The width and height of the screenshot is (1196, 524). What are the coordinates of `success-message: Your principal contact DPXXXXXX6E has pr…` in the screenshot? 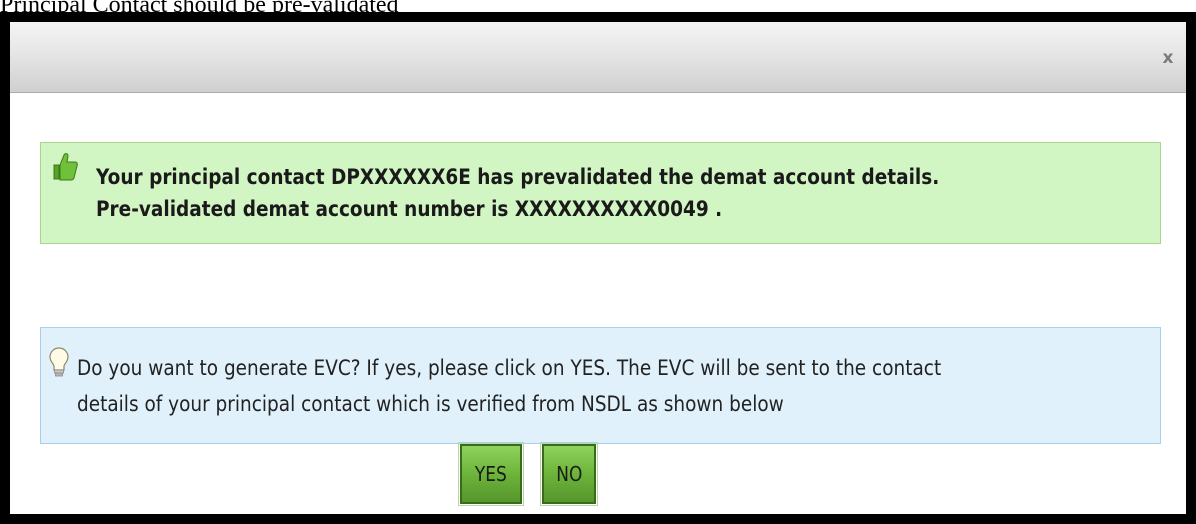 It's located at (517, 193).